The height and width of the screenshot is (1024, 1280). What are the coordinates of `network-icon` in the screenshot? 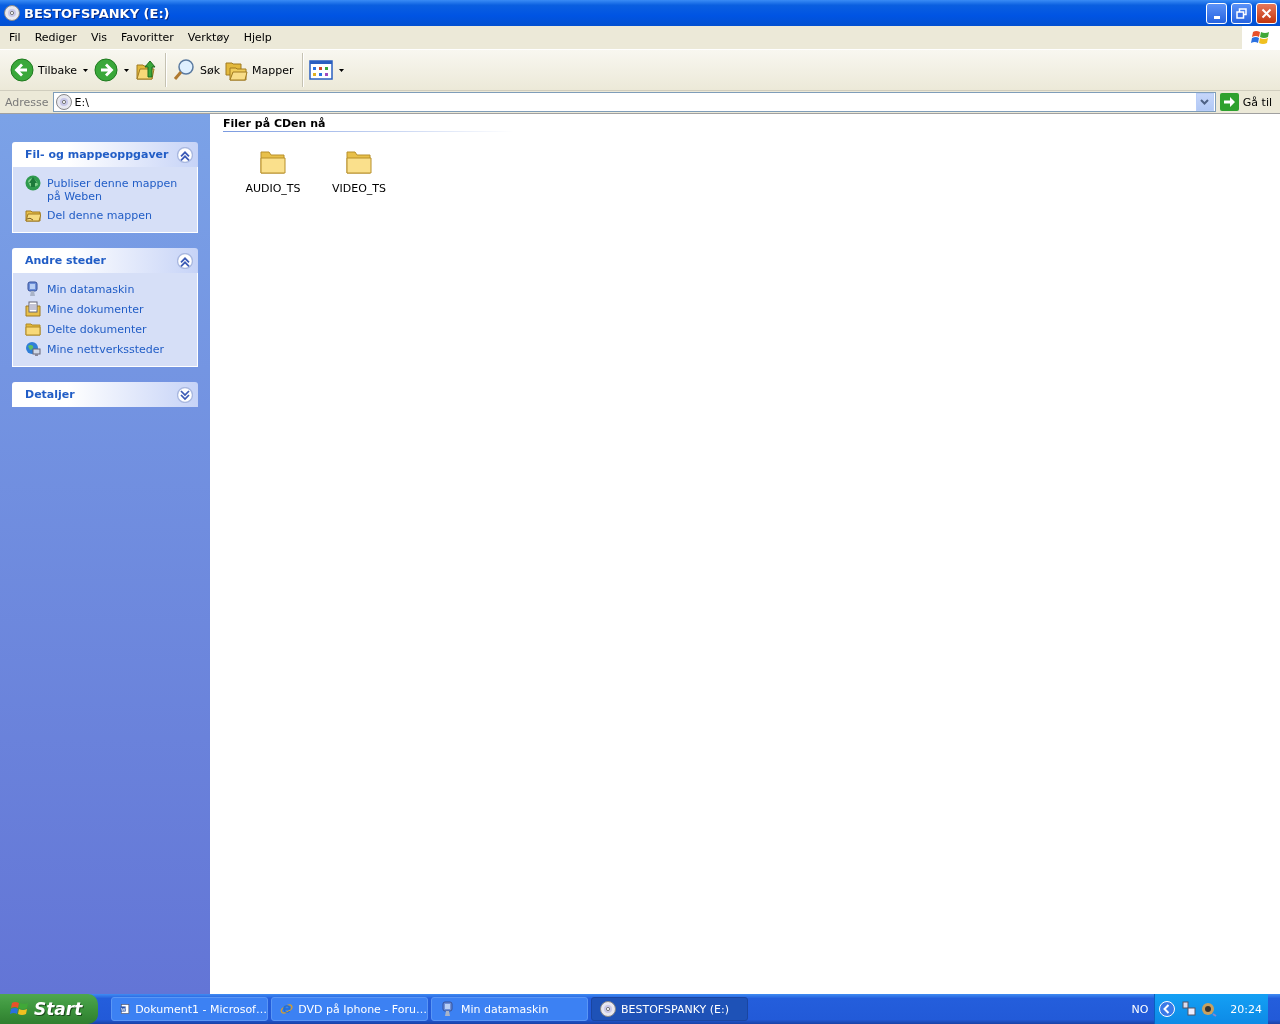 It's located at (33, 349).